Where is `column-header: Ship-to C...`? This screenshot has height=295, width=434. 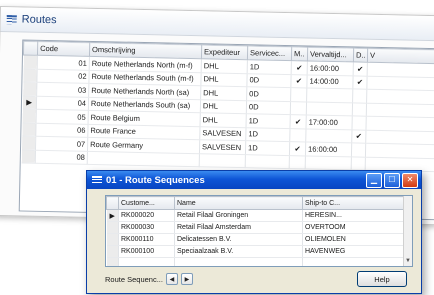
column-header: Ship-to C... is located at coordinates (357, 203).